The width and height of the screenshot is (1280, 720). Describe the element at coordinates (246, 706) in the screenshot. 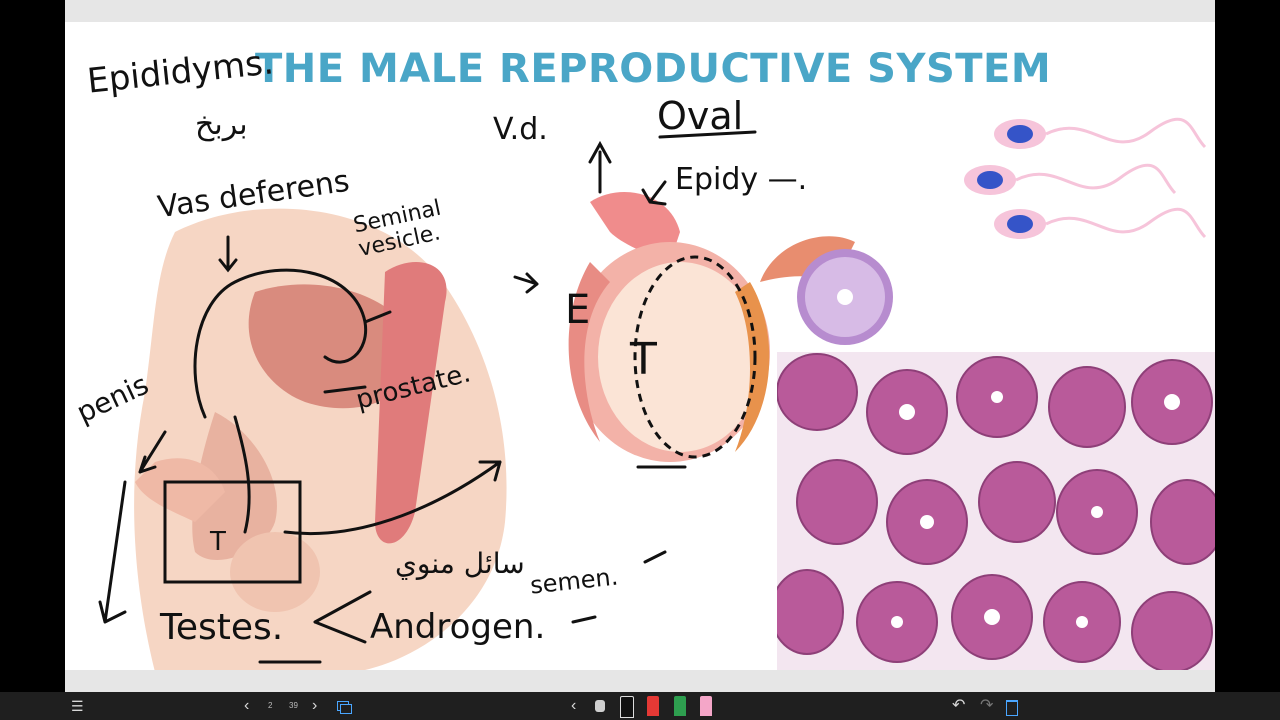

I see `prev-page-button: ‹` at that location.